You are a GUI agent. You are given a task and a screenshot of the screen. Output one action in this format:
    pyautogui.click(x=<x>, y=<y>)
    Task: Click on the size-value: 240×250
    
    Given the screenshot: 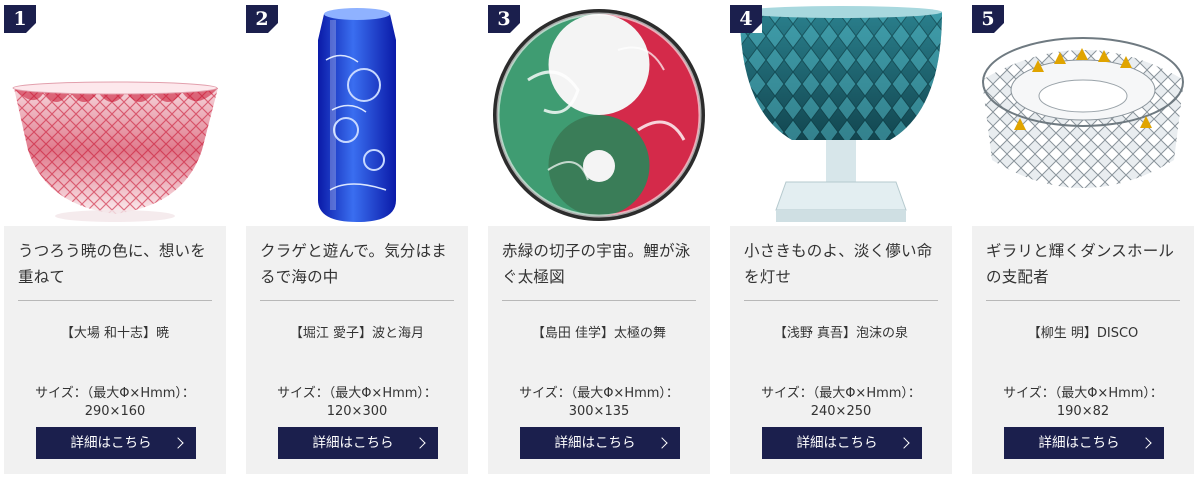 What is the action you would take?
    pyautogui.click(x=841, y=411)
    